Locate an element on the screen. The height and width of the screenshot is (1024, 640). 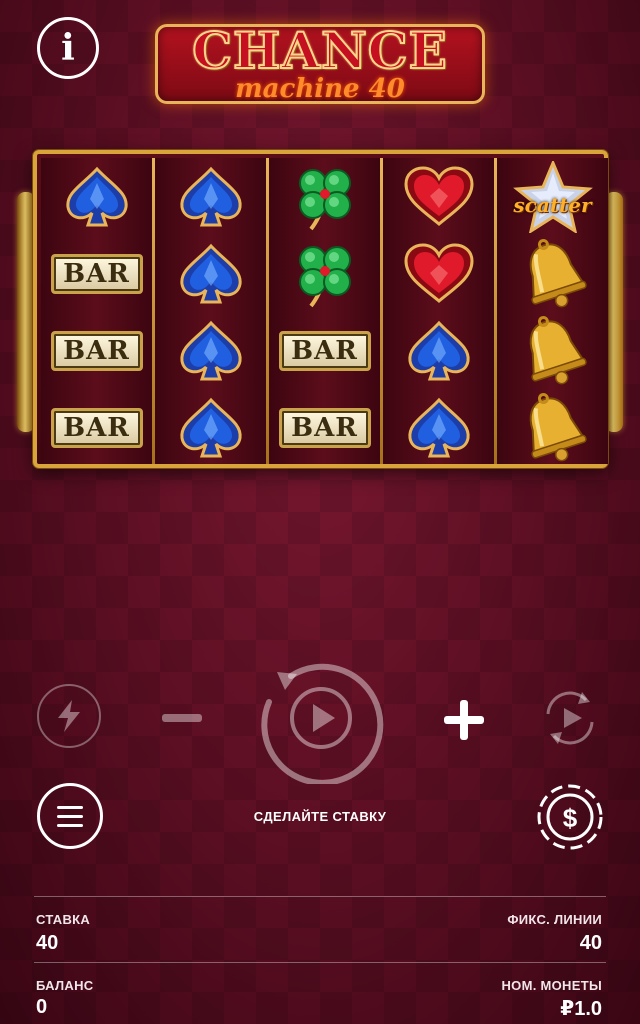
info-icon: i is located at coordinates (68, 48).